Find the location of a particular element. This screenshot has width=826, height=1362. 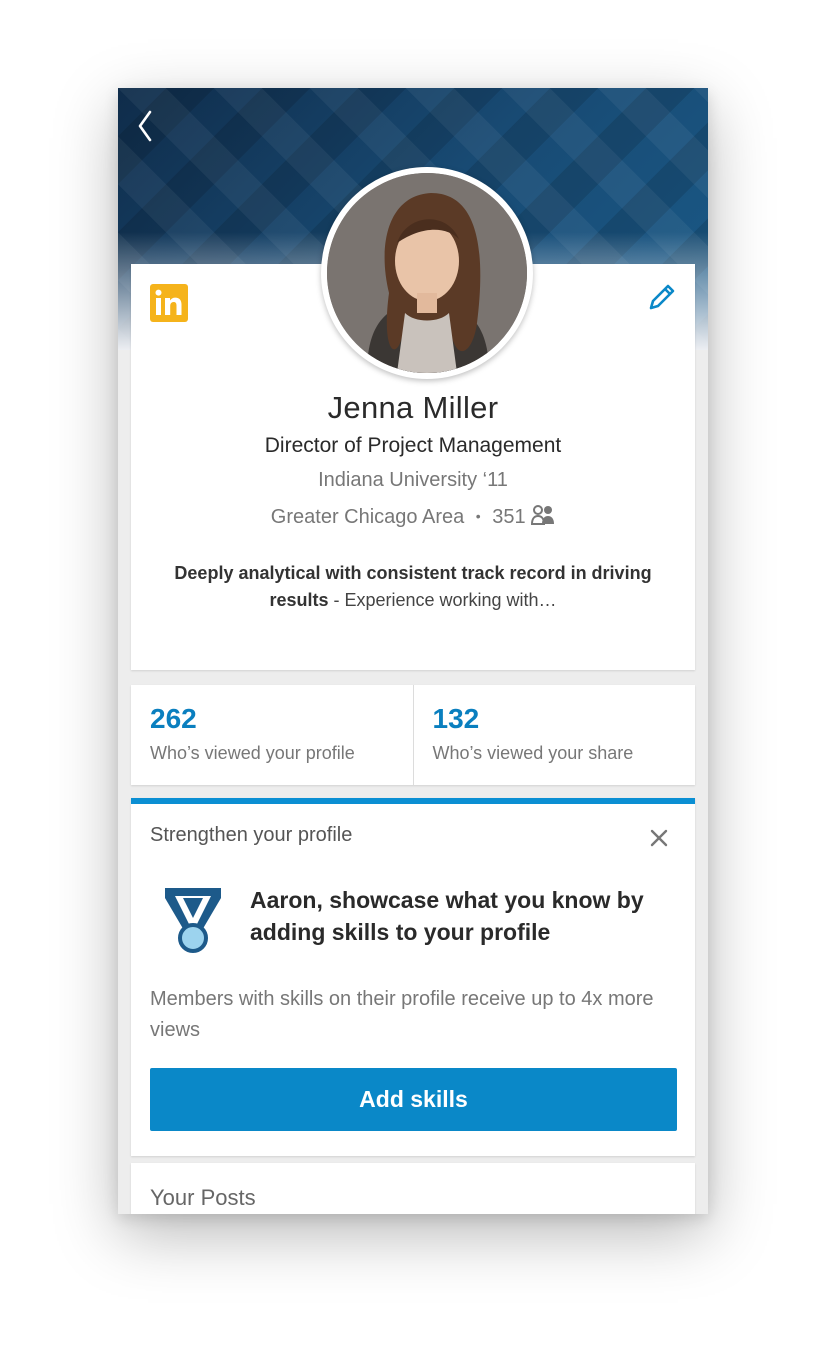

add-skills-button: Add skills is located at coordinates (413, 1099).